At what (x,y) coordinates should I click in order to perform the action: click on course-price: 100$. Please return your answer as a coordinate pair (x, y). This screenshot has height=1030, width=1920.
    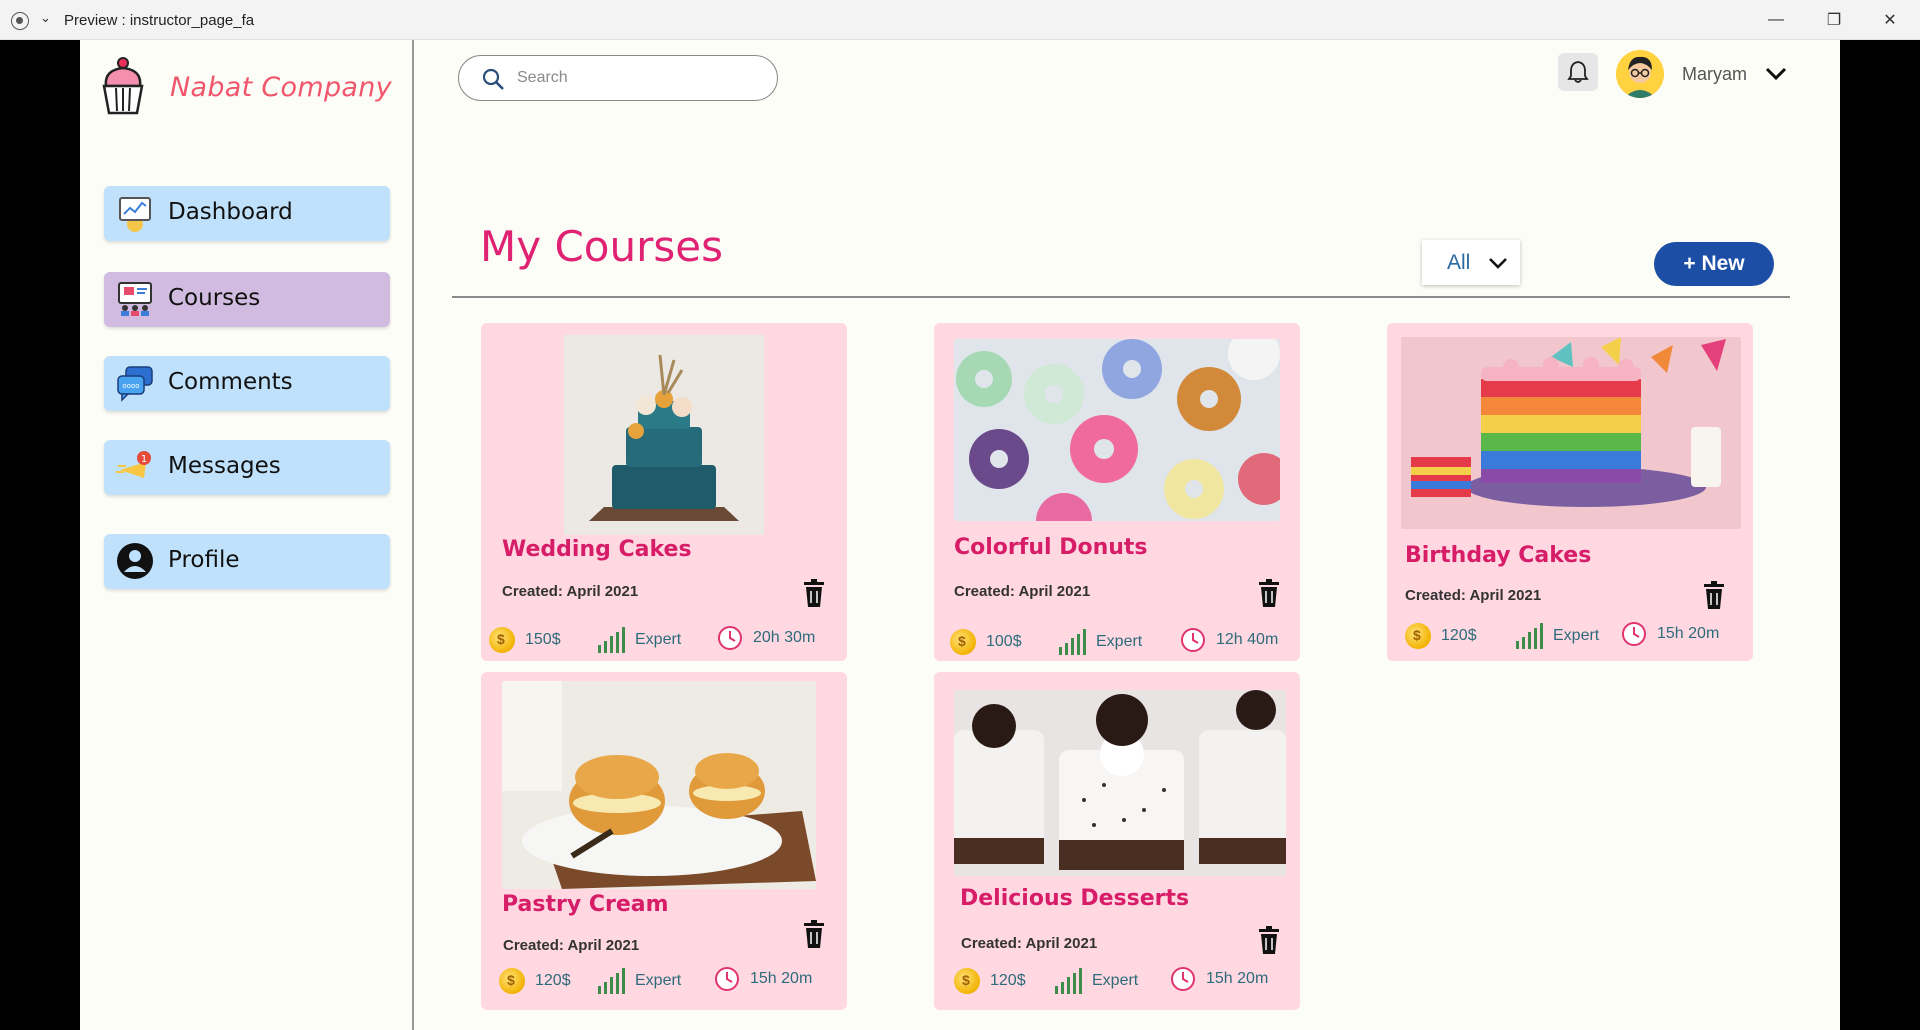
    Looking at the image, I should click on (986, 642).